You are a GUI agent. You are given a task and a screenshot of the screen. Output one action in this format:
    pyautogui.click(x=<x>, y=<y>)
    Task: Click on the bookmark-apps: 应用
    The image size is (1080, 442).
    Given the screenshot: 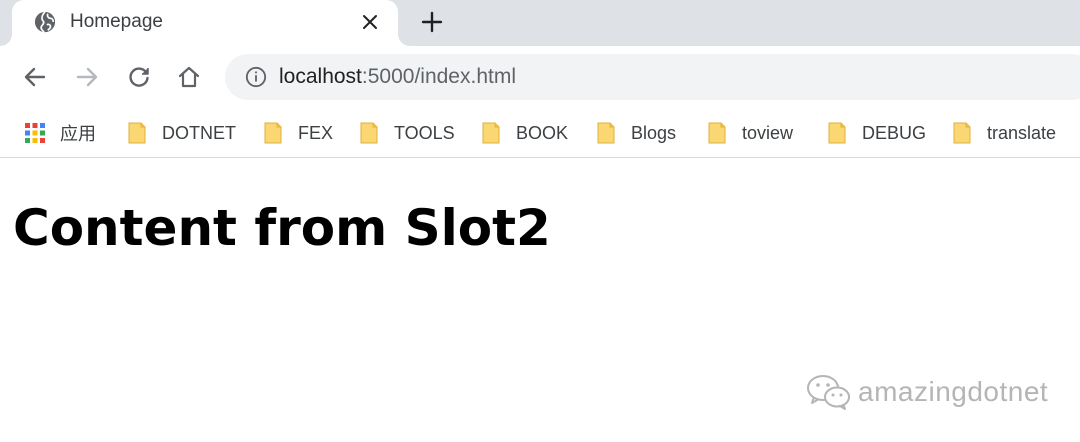 What is the action you would take?
    pyautogui.click(x=60, y=133)
    